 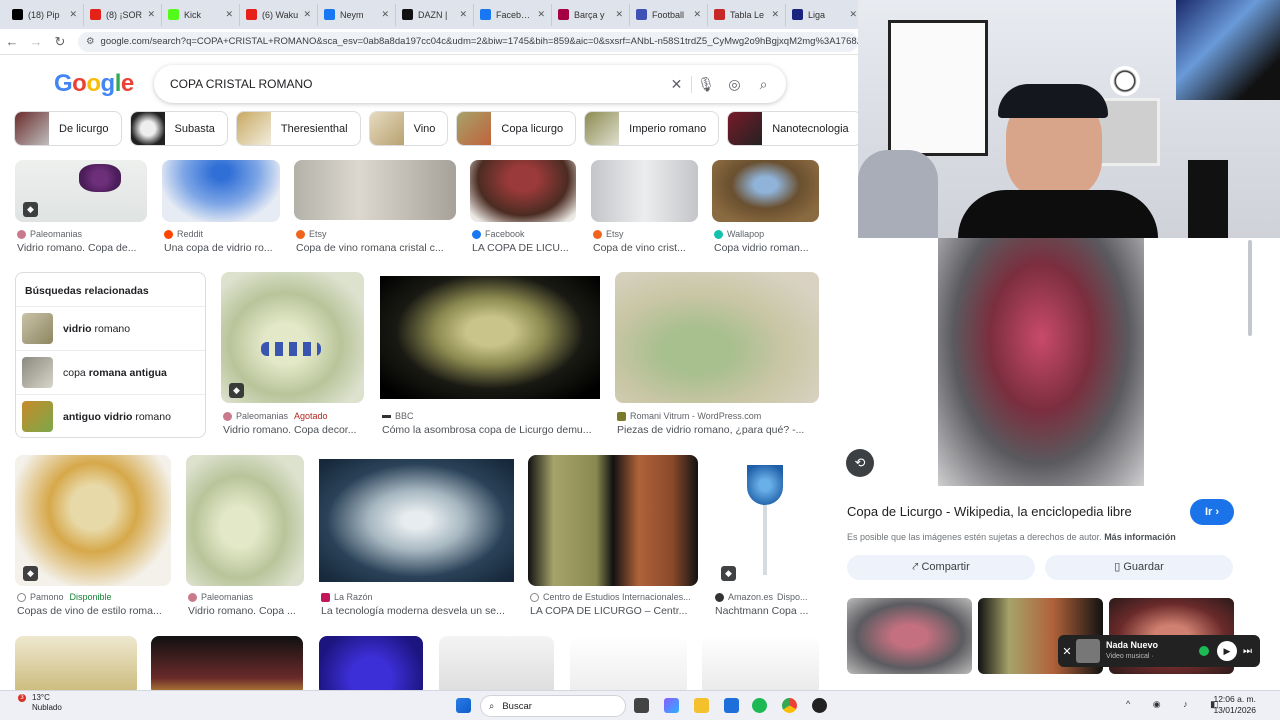 I want to click on panel-scrollbar, so click(x=1250, y=288).